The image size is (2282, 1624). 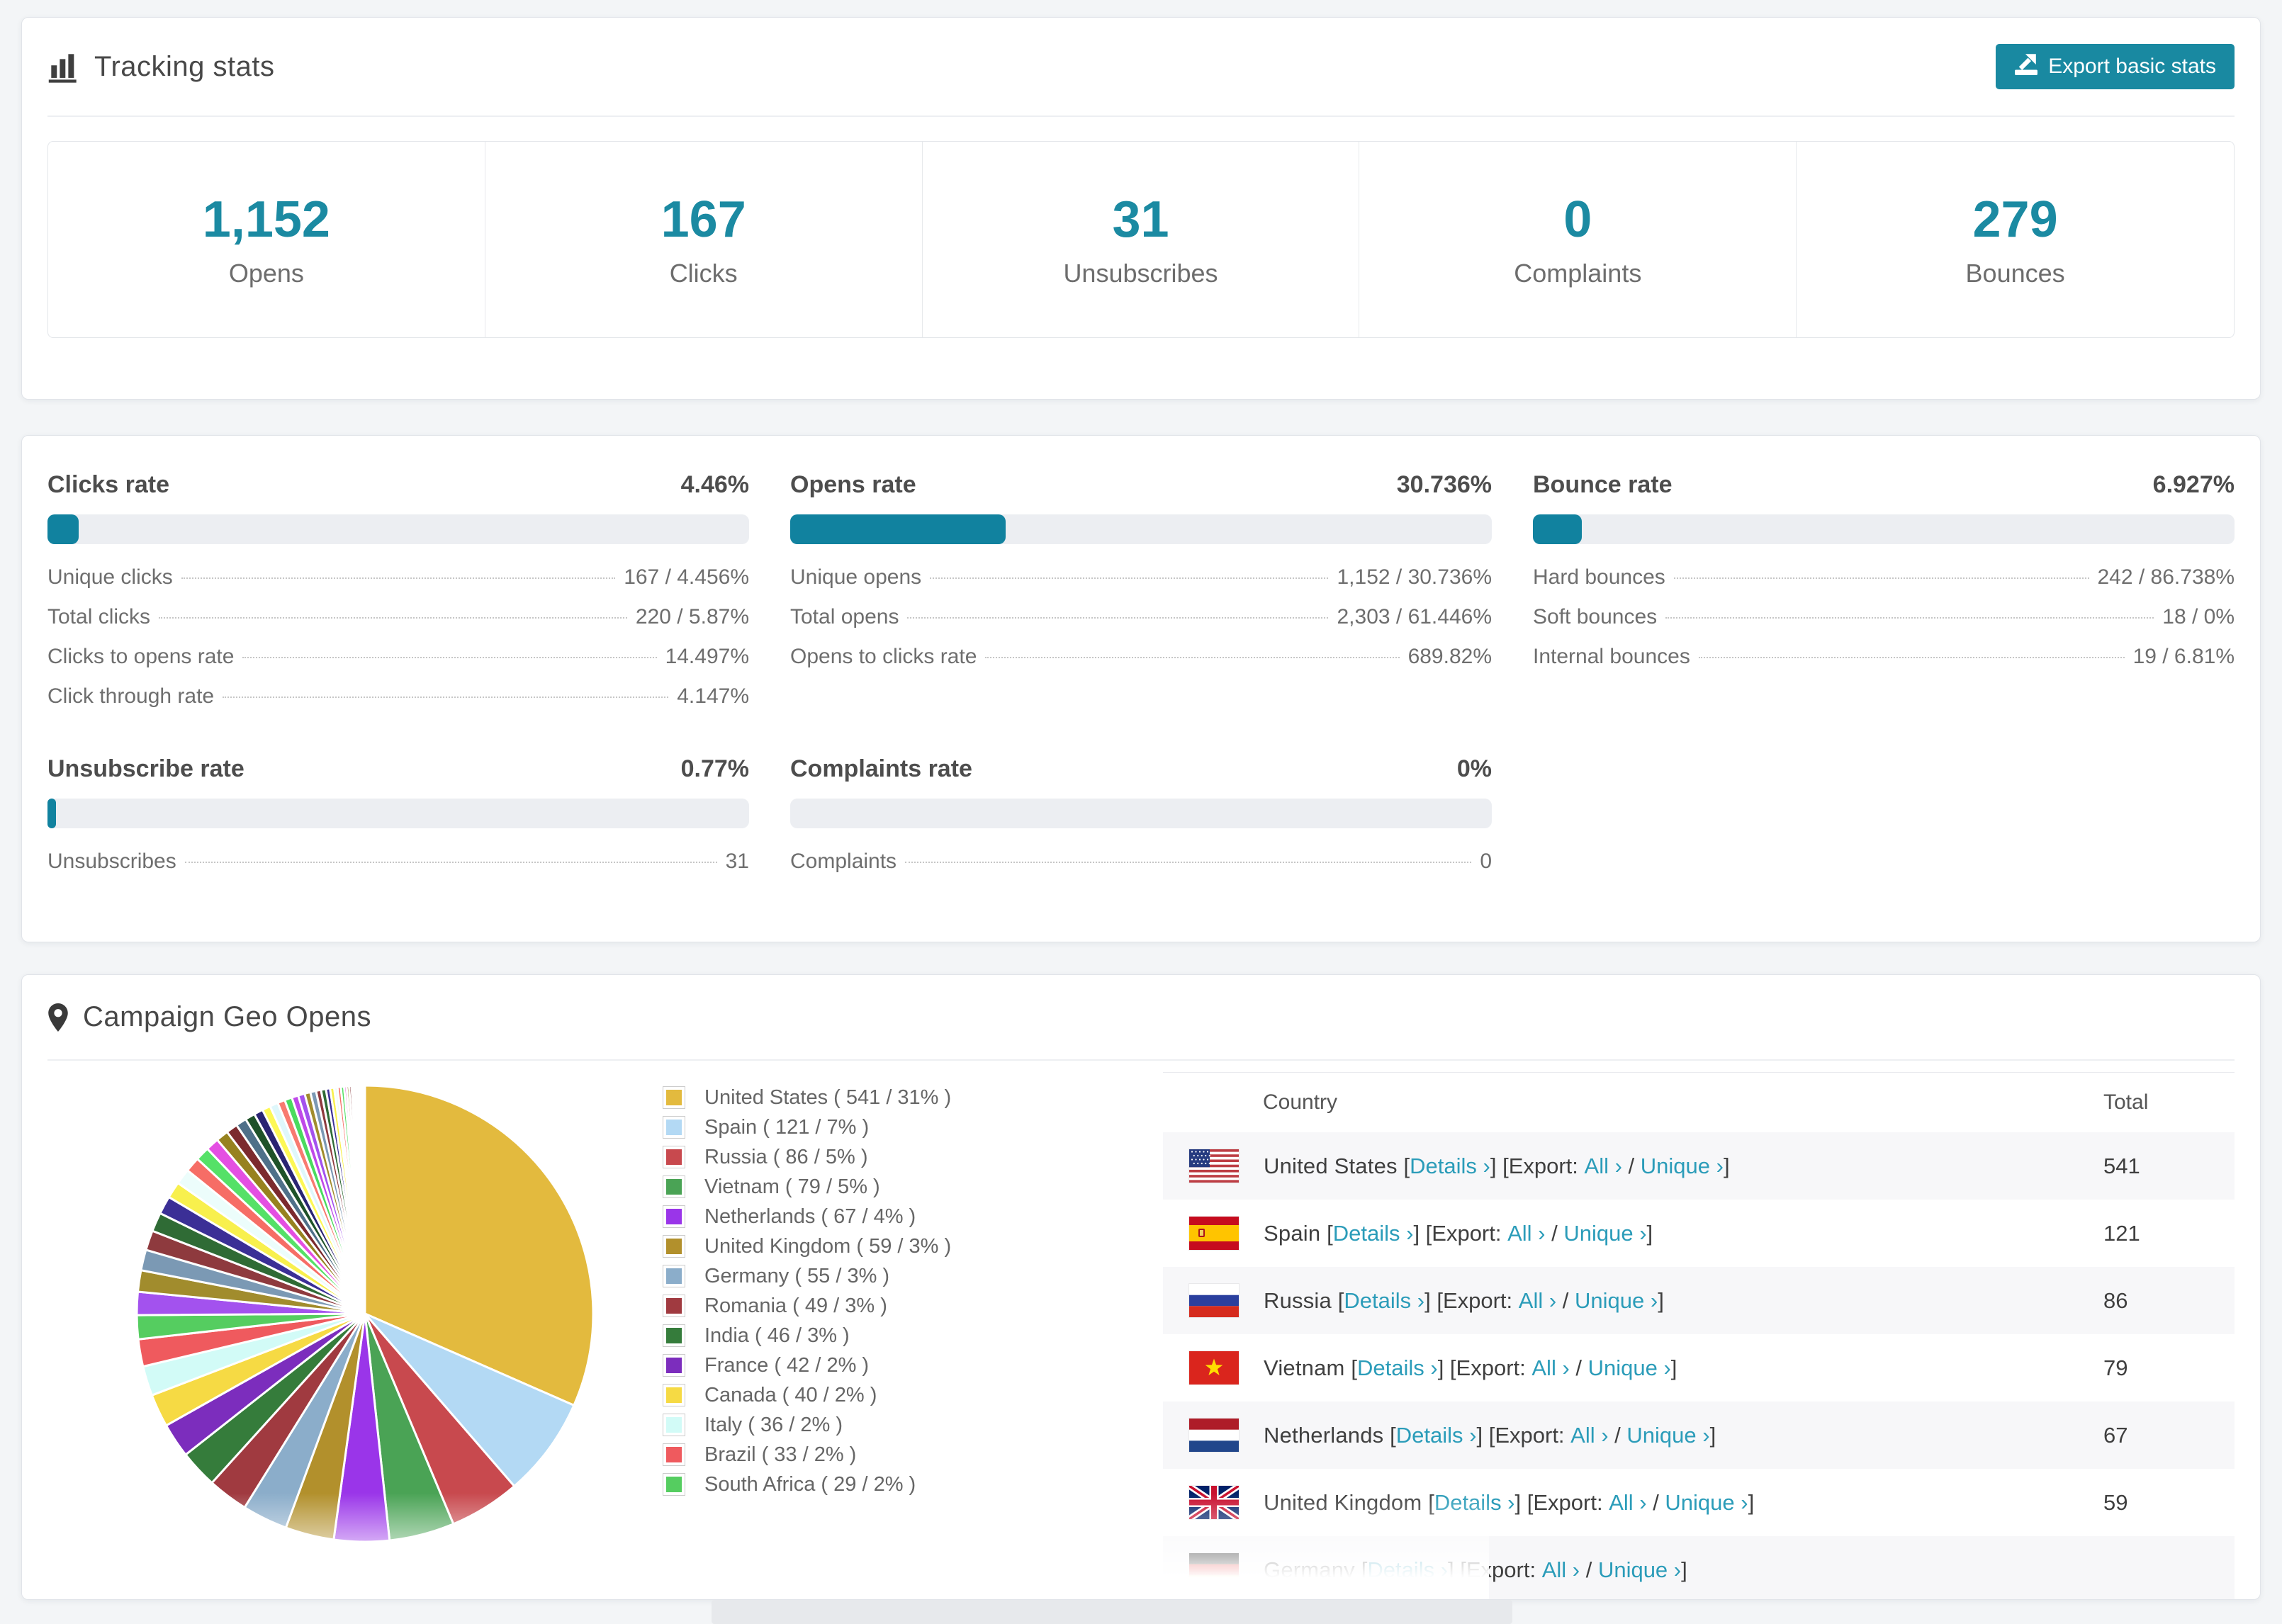 I want to click on legend-item-russia: Russia ( 86 / 5% ), so click(x=807, y=1157).